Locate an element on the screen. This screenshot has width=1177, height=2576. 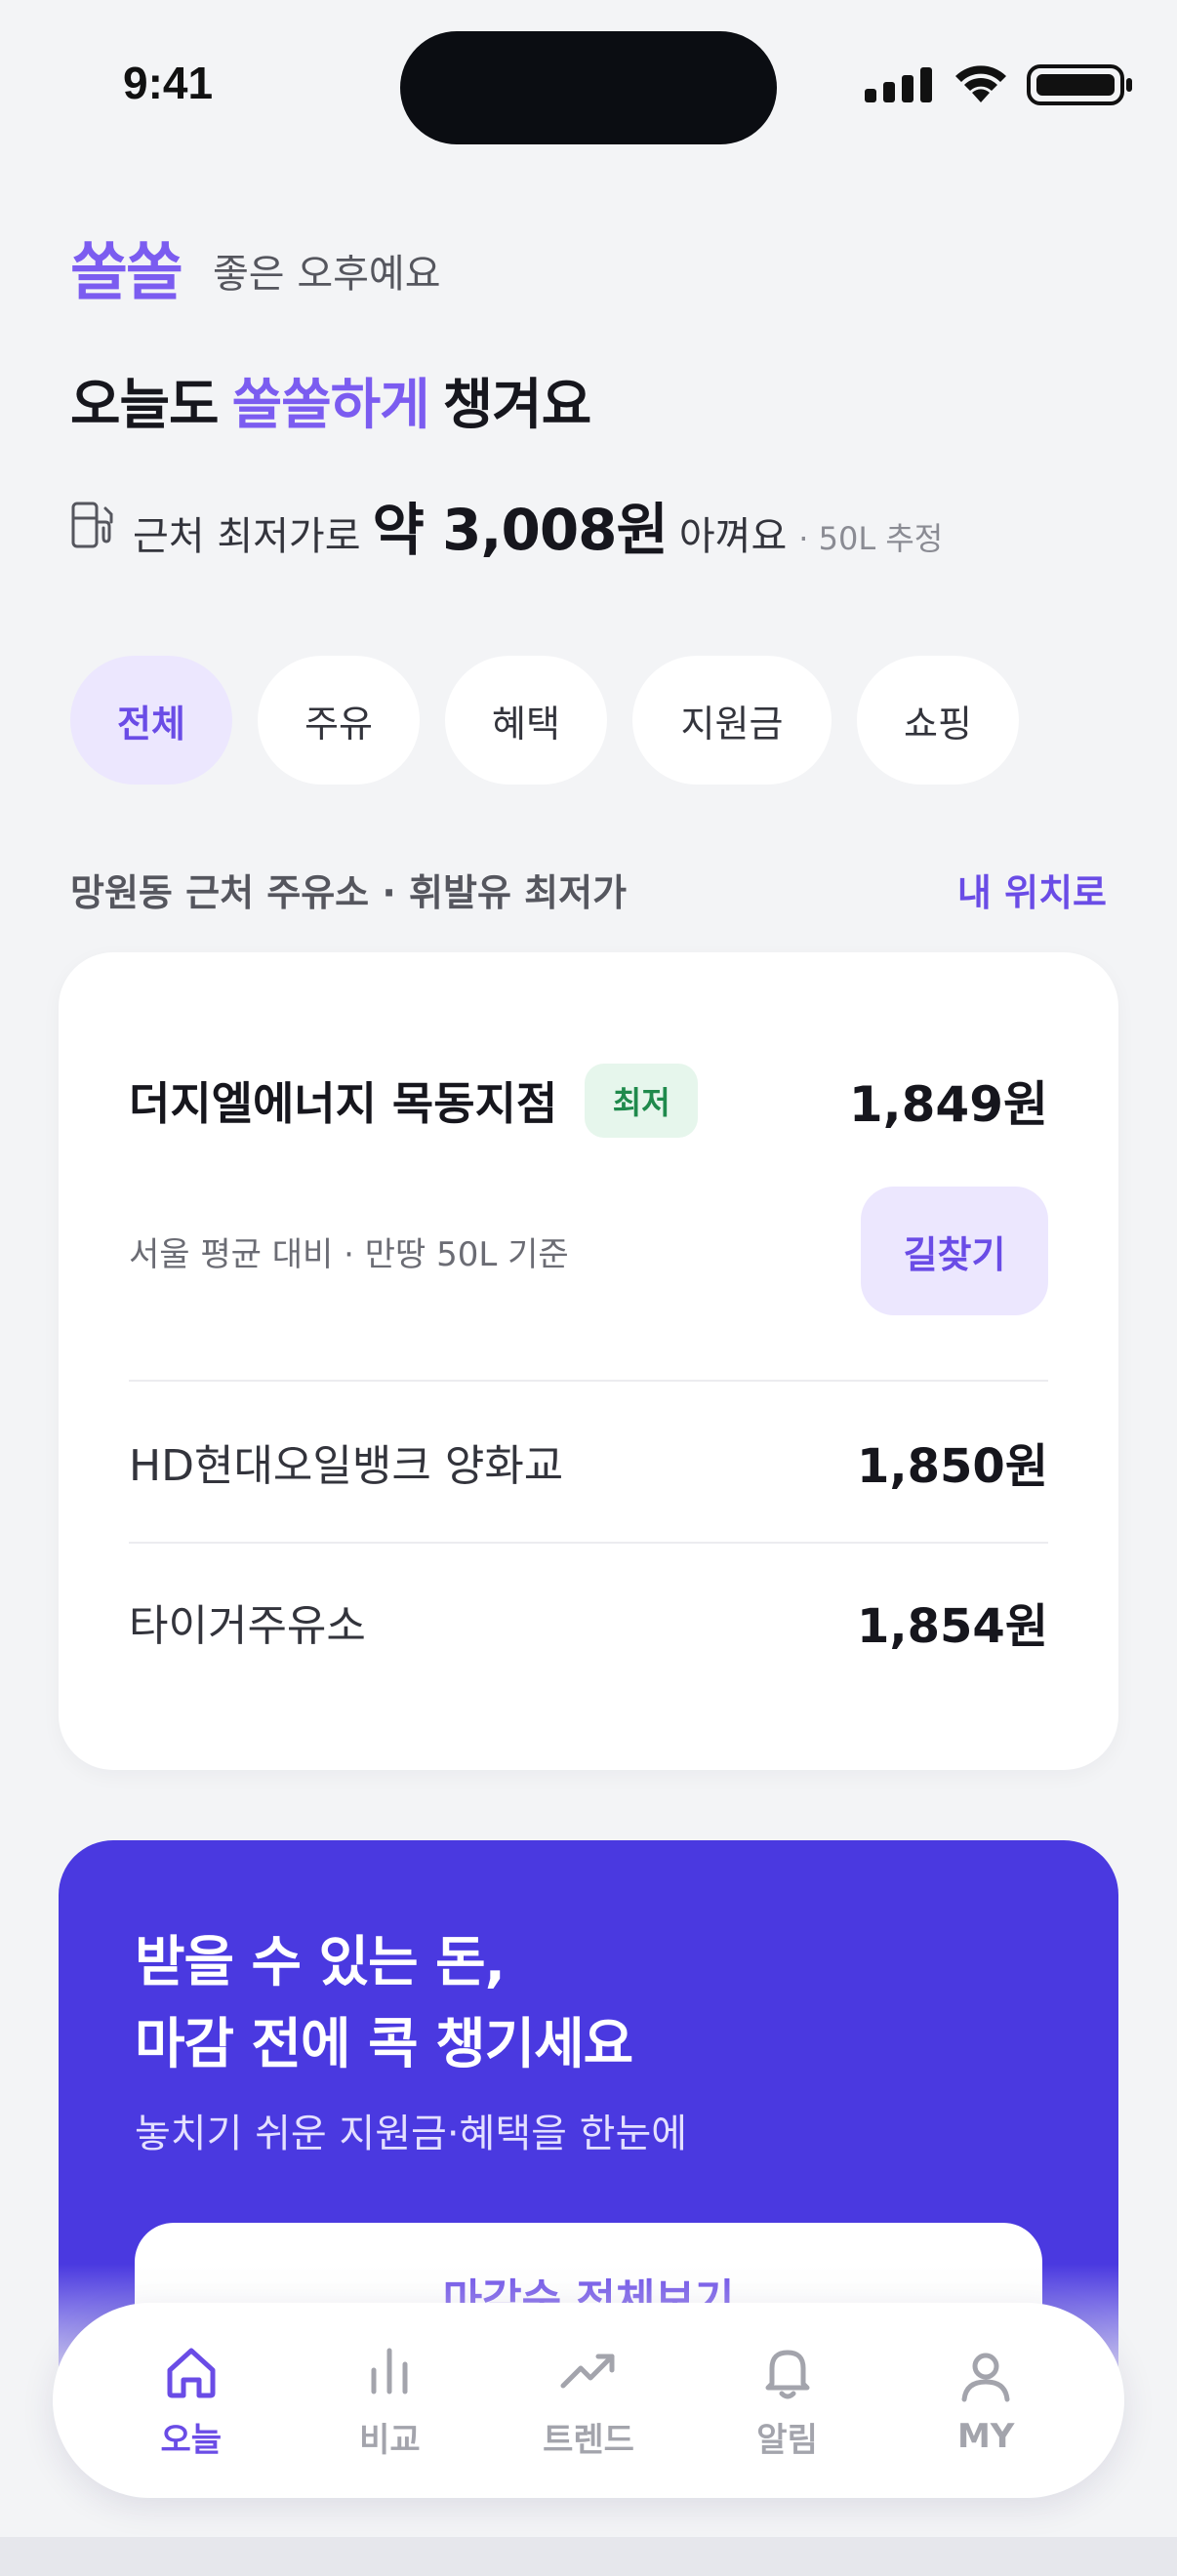
tab-my: MY is located at coordinates (986, 2400).